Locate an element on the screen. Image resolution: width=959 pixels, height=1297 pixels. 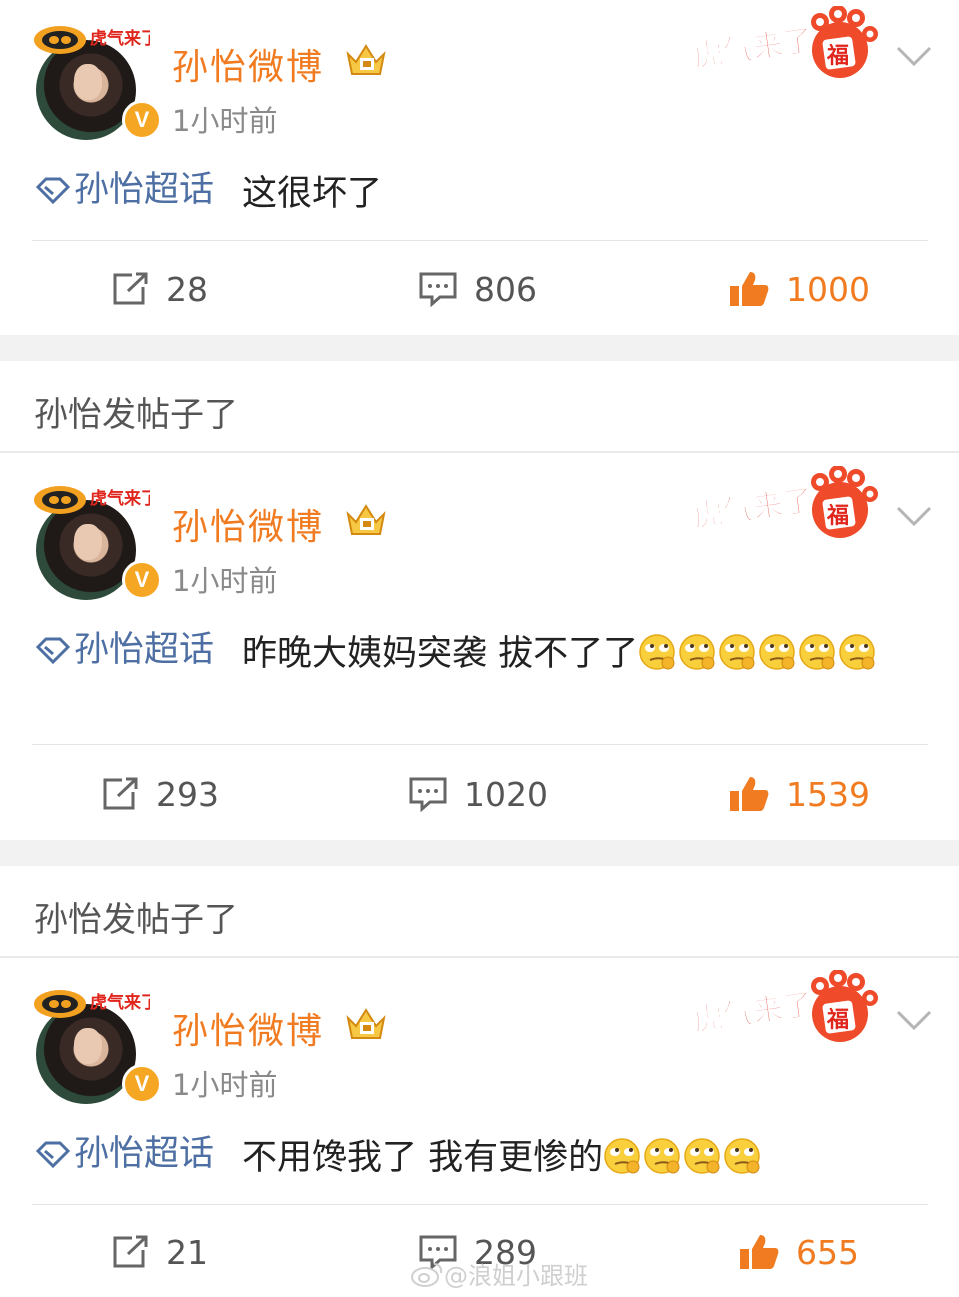
repost-button: 21 is located at coordinates (159, 1252).